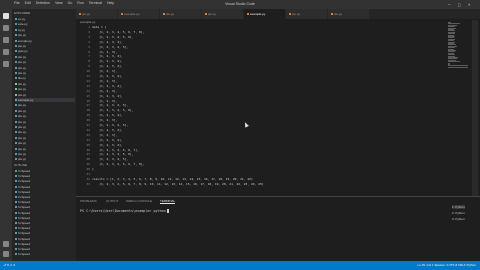 Image resolution: width=480 pixels, height=270 pixels. I want to click on breadcrumb: example.py, so click(87, 22).